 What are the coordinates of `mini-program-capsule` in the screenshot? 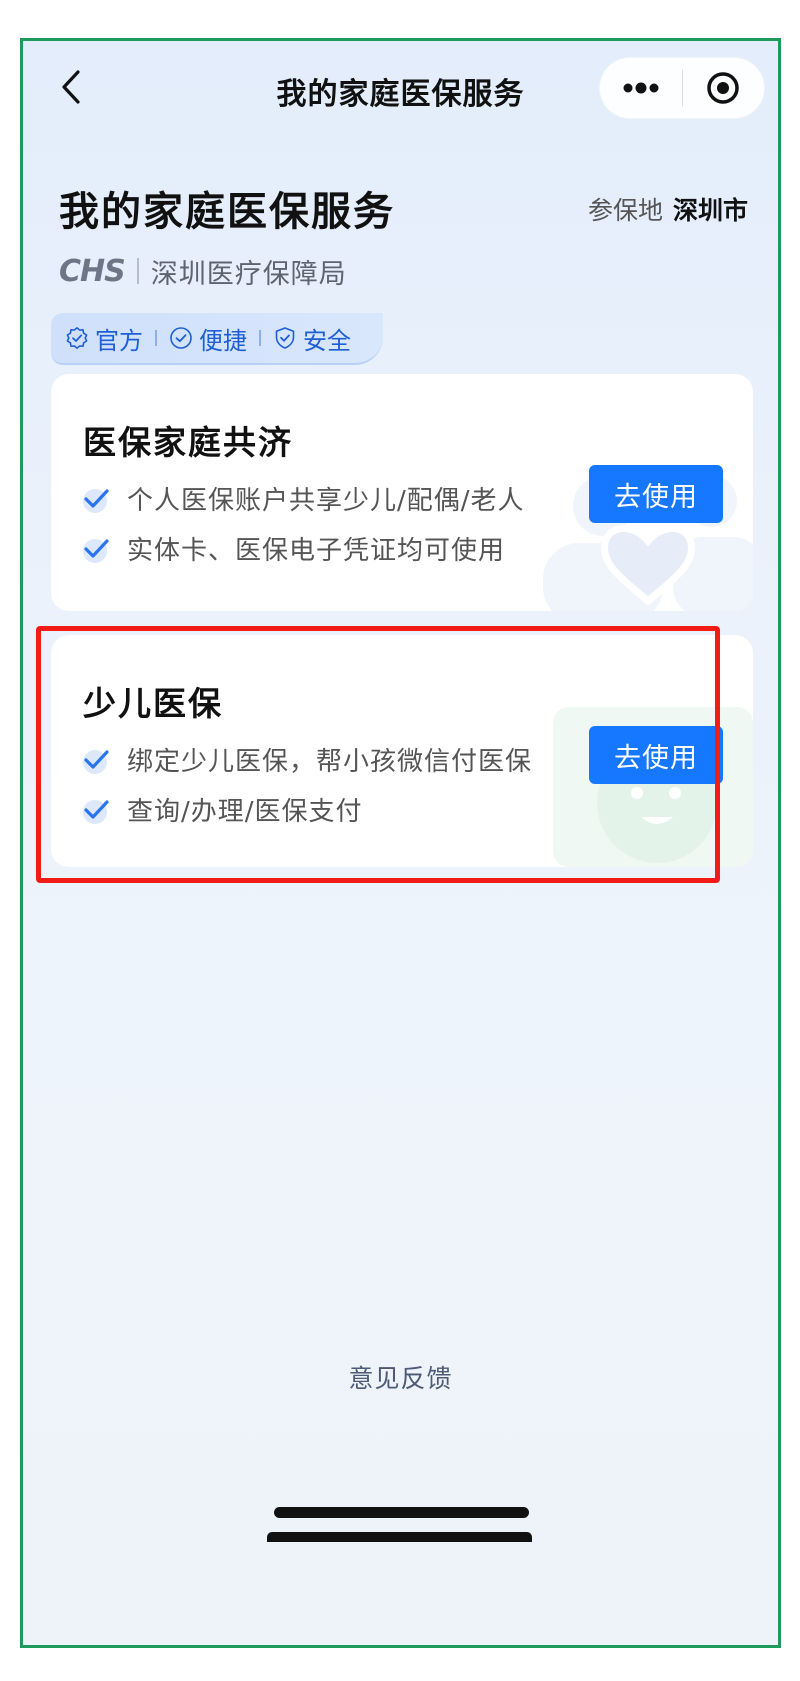 It's located at (682, 88).